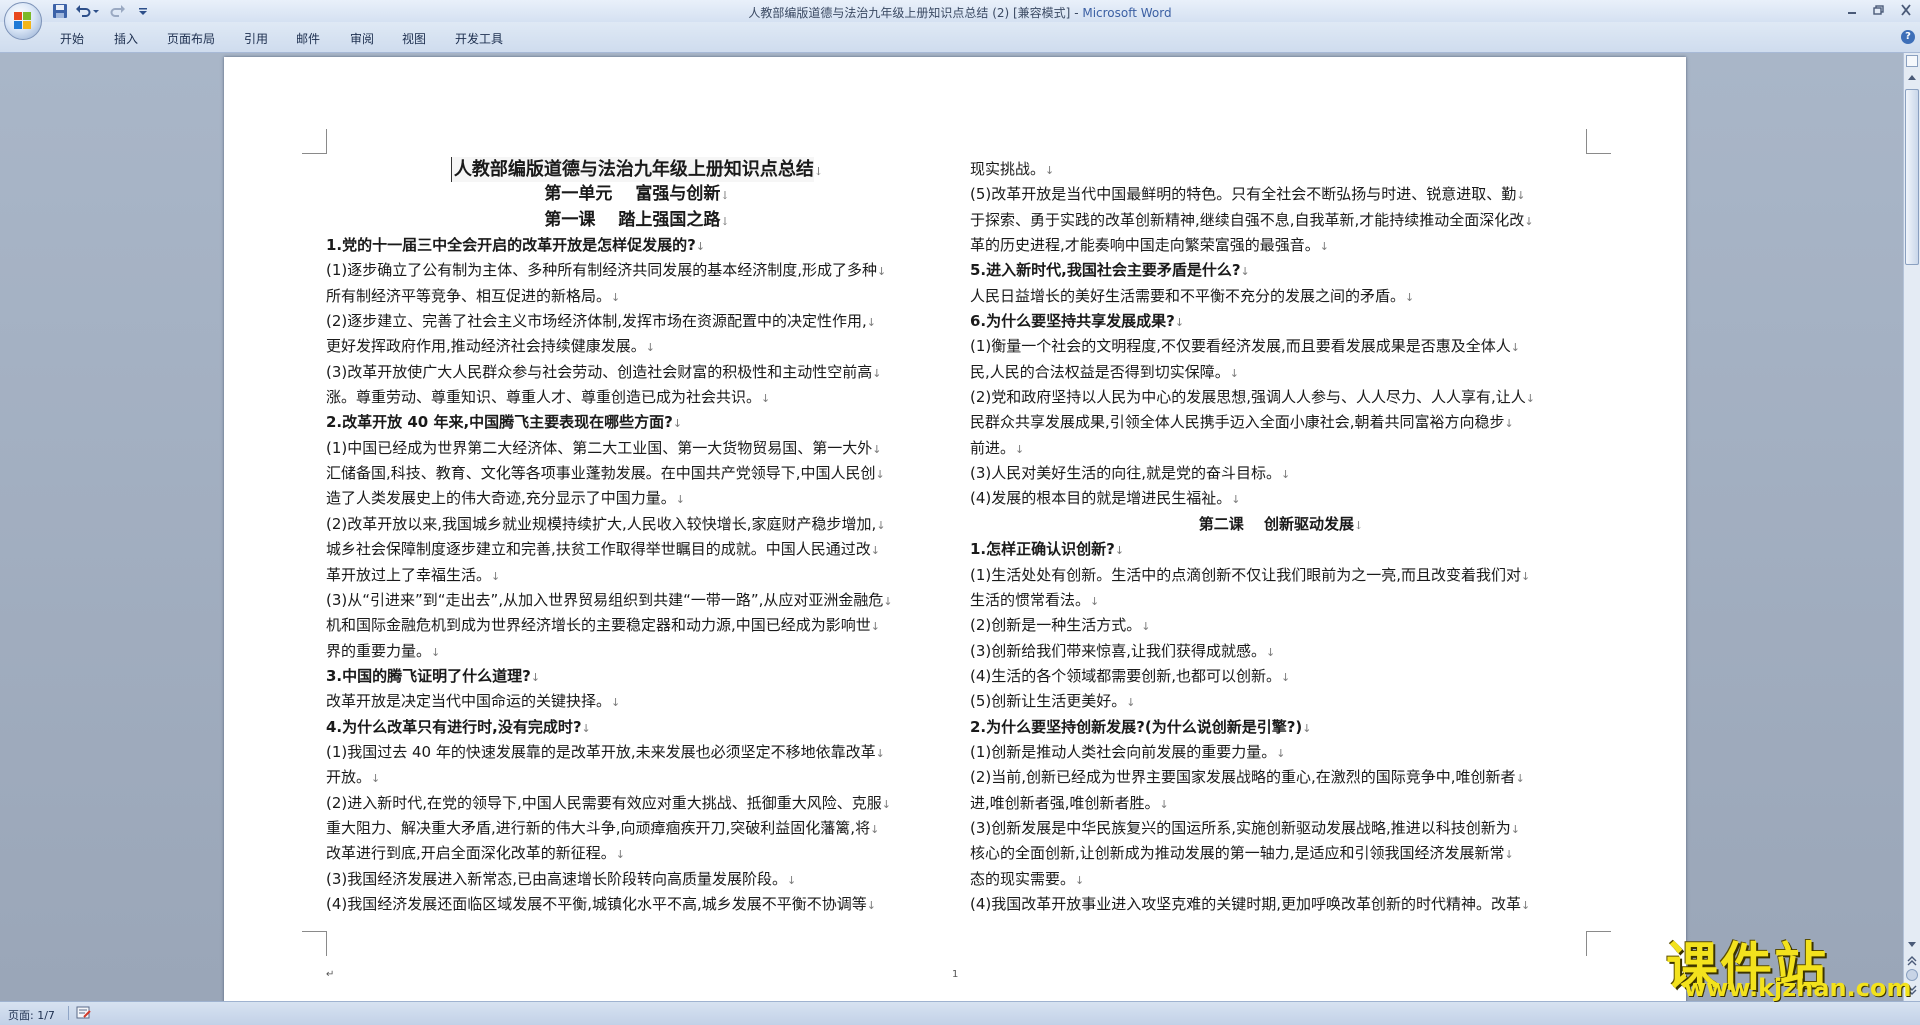  Describe the element at coordinates (1065, 802) in the screenshot. I see `line-text: 进,唯创新者强,唯创新者胜。` at that location.